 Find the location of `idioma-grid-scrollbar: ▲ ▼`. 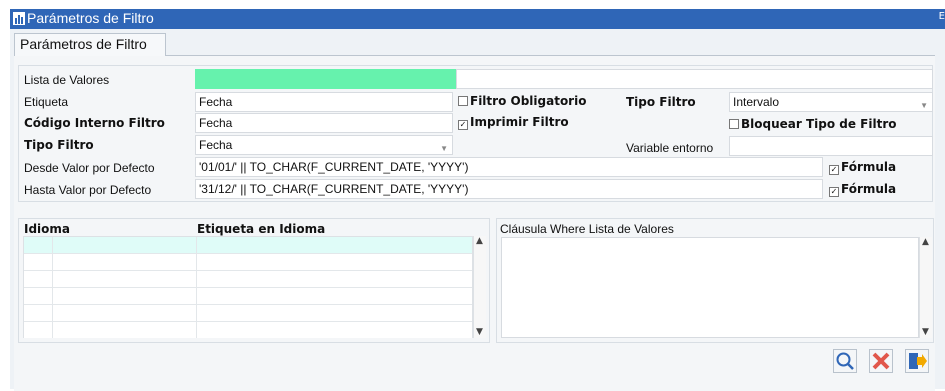

idioma-grid-scrollbar: ▲ ▼ is located at coordinates (479, 287).